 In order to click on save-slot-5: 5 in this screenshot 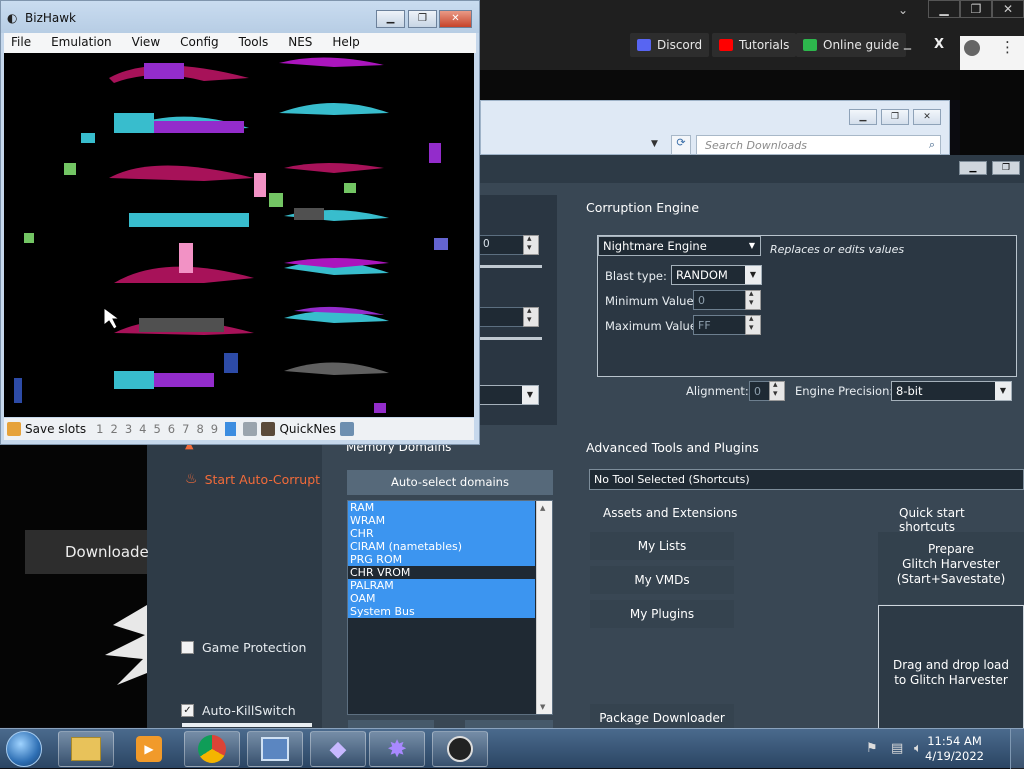, I will do `click(156, 429)`.